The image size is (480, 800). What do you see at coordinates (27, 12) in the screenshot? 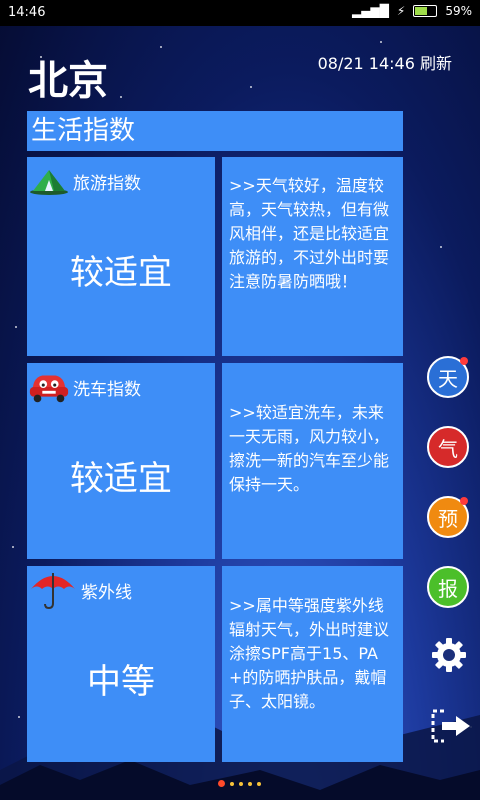
I see `status-time: 14:46` at bounding box center [27, 12].